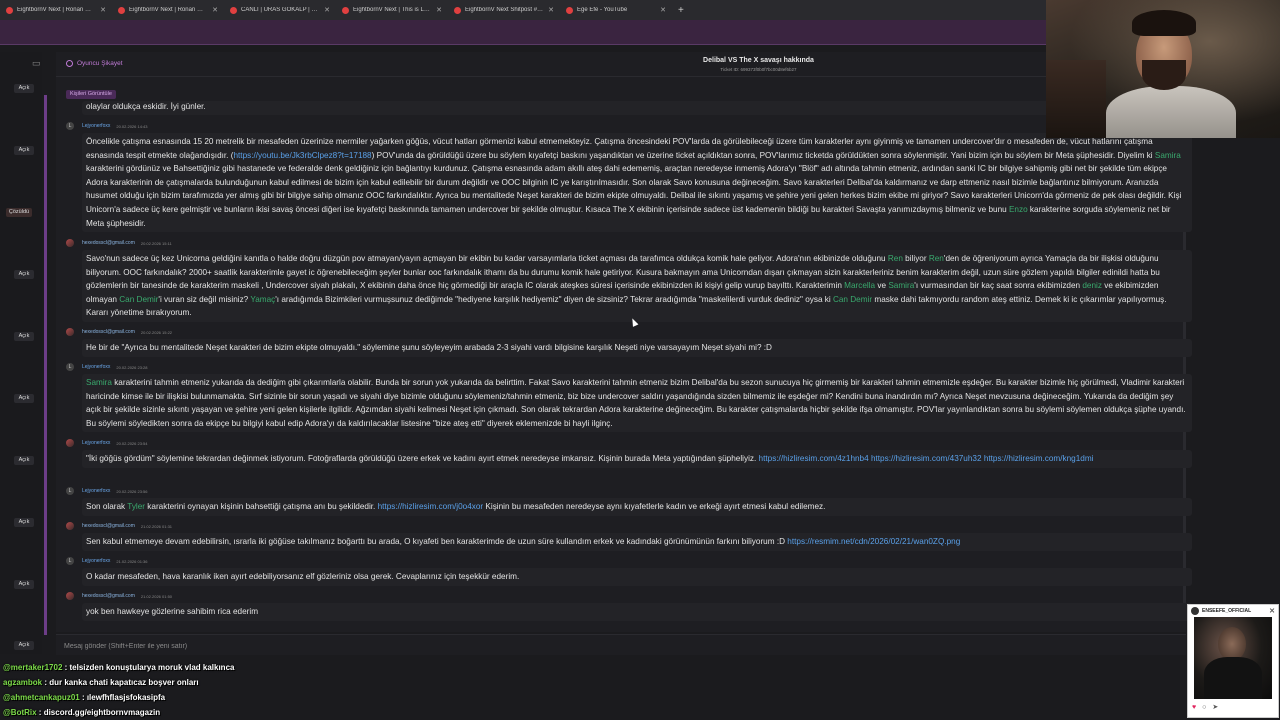  Describe the element at coordinates (136, 506) in the screenshot. I see `character-mention: Tyler` at that location.